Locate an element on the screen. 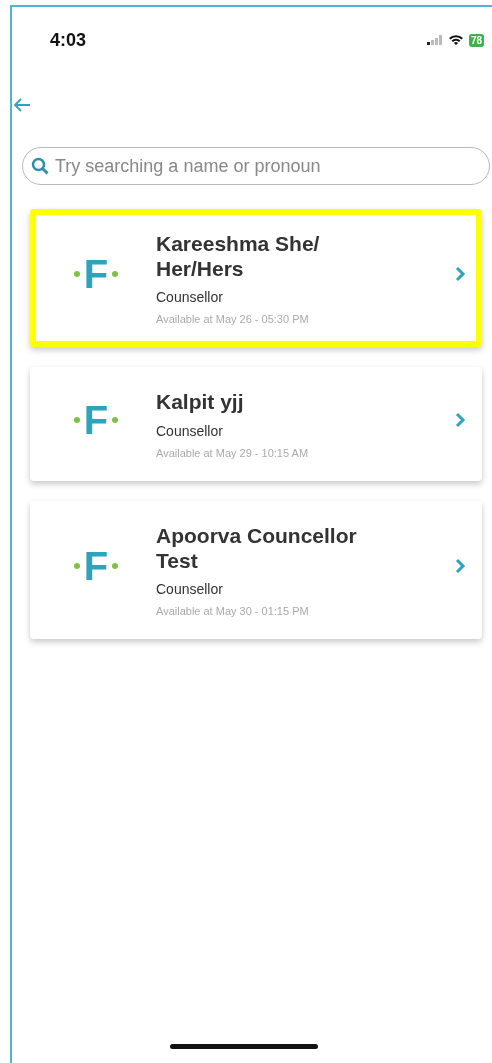 Image resolution: width=492 pixels, height=1063 pixels. counsellor-card: F Kalpit yjj Counsellor Available at May 29 - 10:15 AM is located at coordinates (256, 424).